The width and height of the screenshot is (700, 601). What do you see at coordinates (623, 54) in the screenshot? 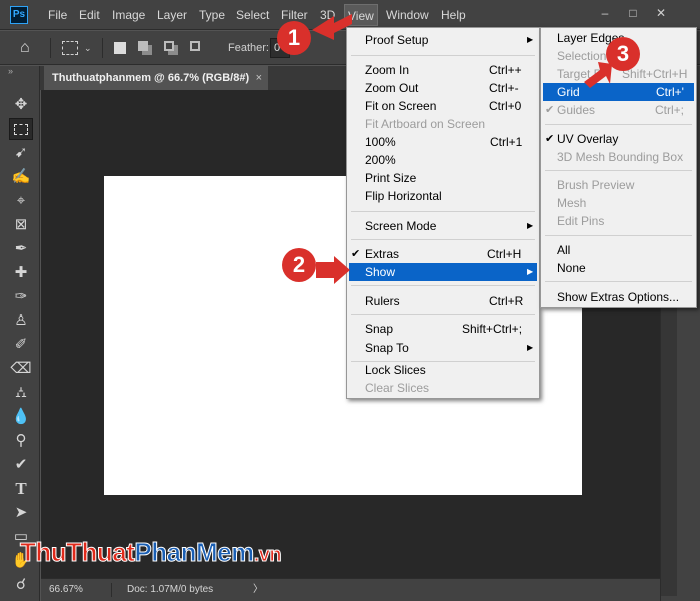
I see `step-3-badge: 3` at bounding box center [623, 54].